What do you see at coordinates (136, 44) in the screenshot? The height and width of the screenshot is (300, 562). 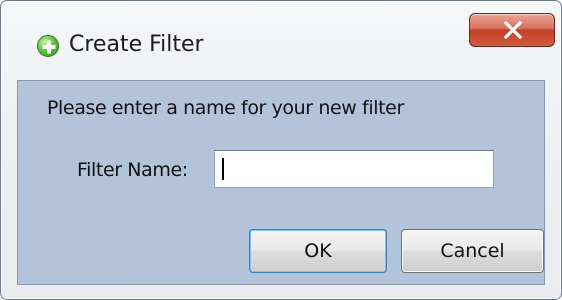 I see `window-title: Create Filter` at bounding box center [136, 44].